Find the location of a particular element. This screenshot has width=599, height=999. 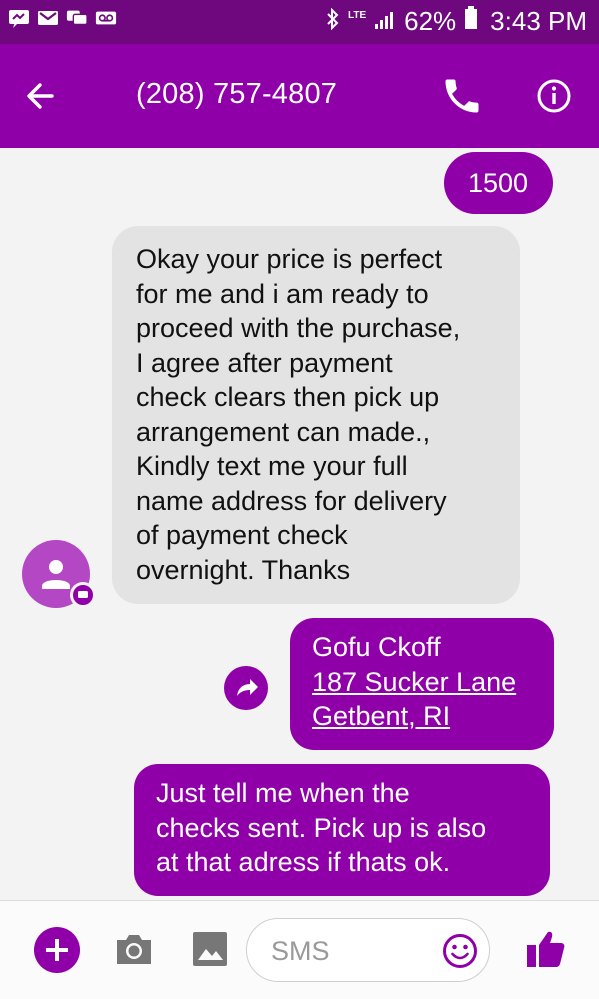

message-text: check clears then pick up is located at coordinates (288, 397).